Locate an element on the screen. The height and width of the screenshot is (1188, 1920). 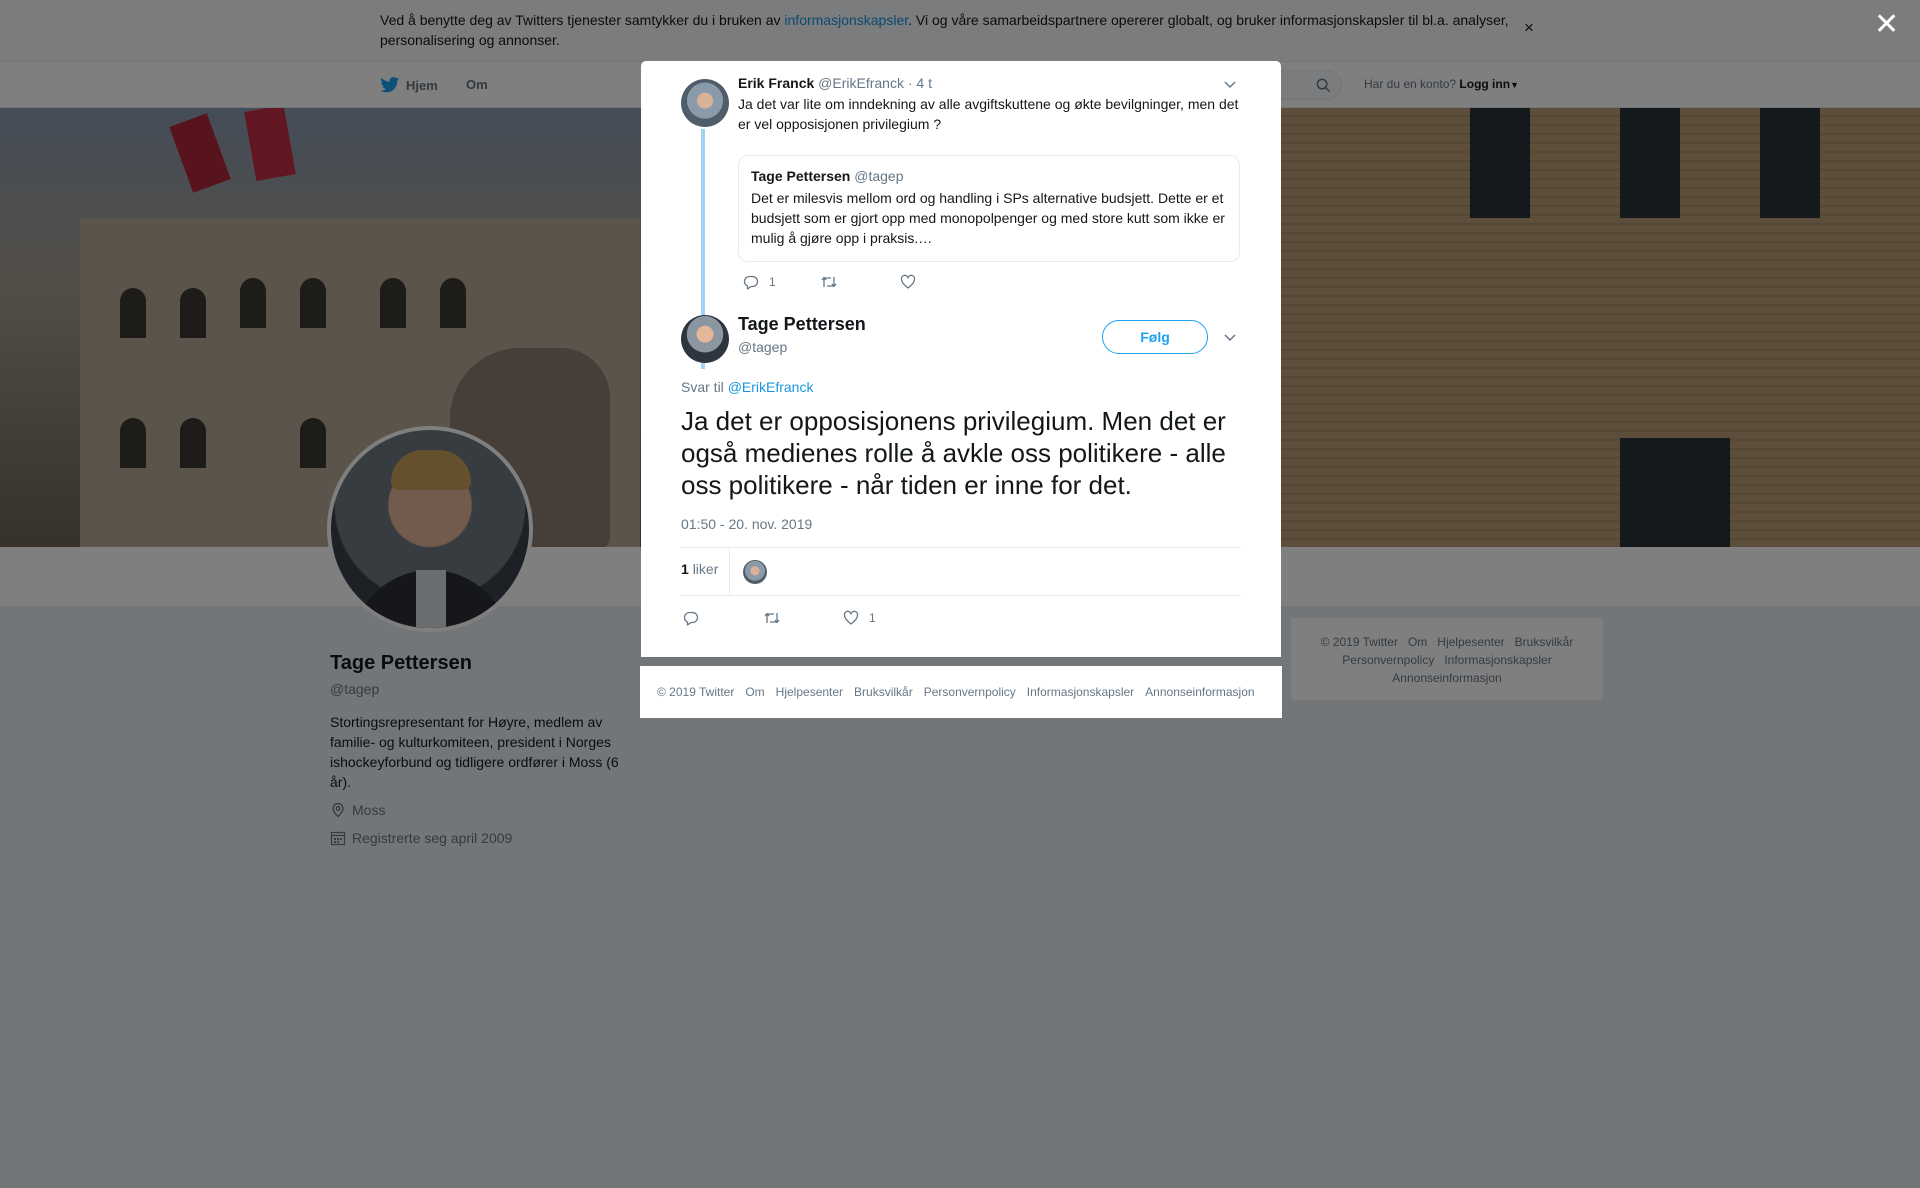
tweet-stats: 1 liker is located at coordinates (961, 571).